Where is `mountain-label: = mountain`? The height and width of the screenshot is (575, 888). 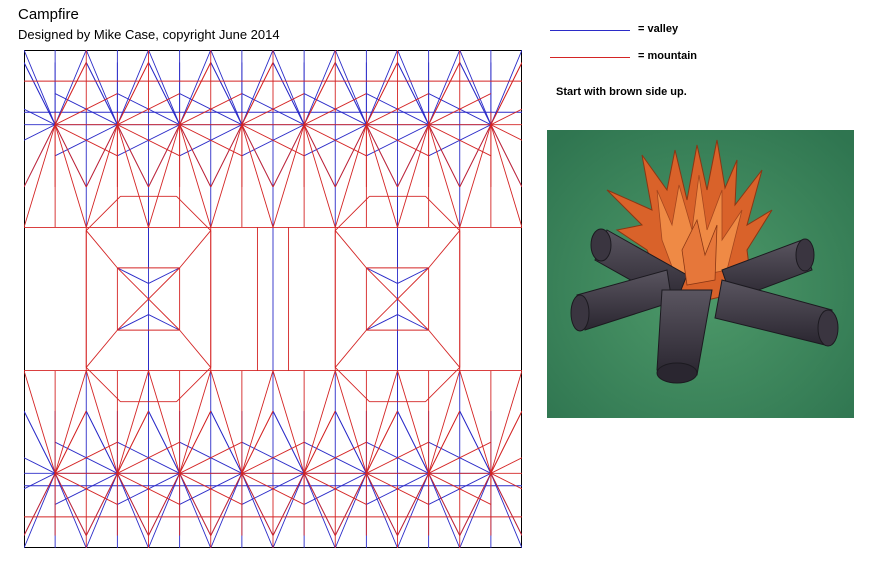
mountain-label: = mountain is located at coordinates (667, 56).